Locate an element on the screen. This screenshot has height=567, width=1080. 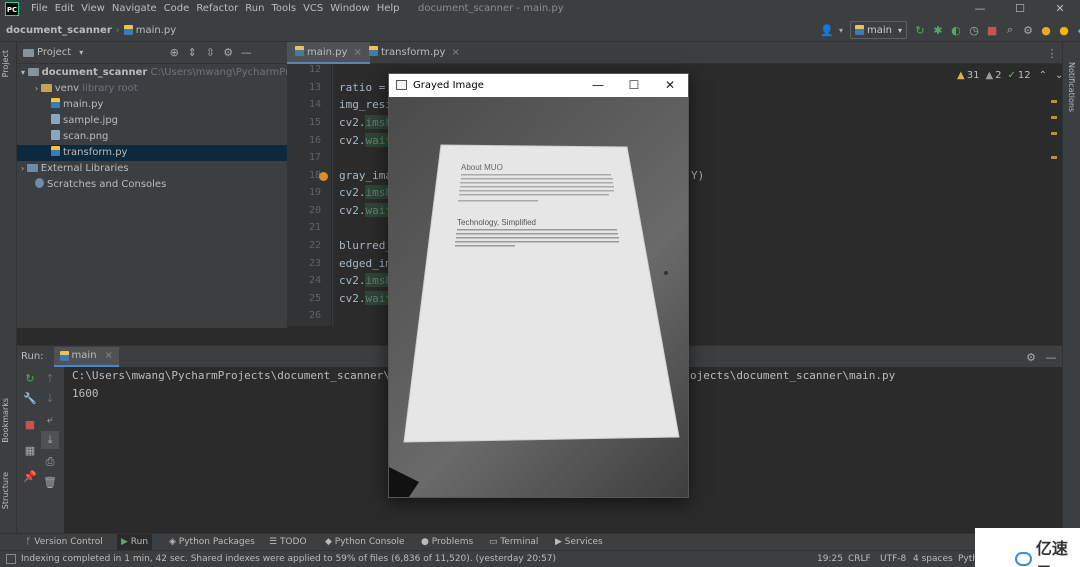
image-close-button: ✕ is located at coordinates (670, 85).